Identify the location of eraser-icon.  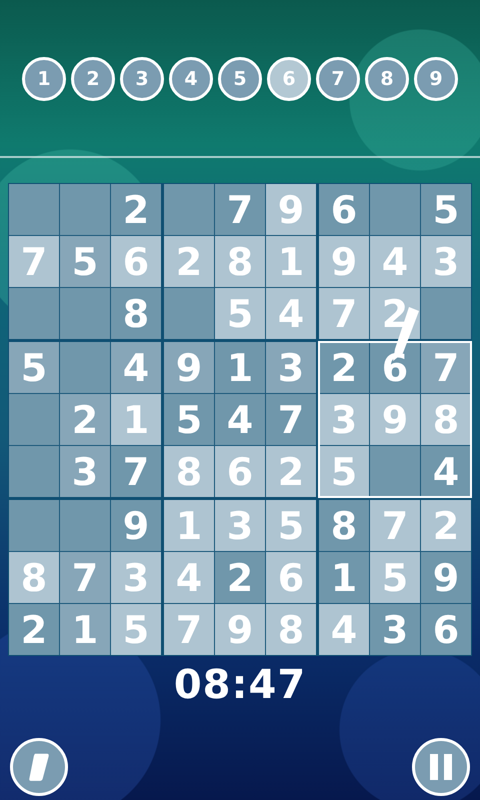
(39, 767).